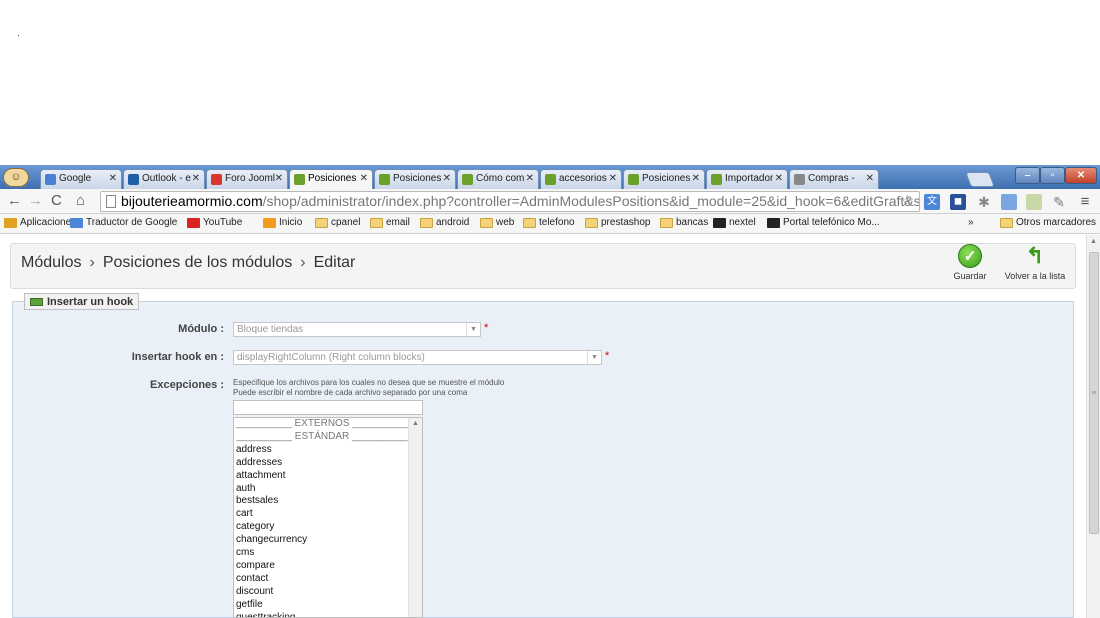  Describe the element at coordinates (331, 357) in the screenshot. I see `hook-select-value: displayRightColumn (Right column blocks)` at that location.